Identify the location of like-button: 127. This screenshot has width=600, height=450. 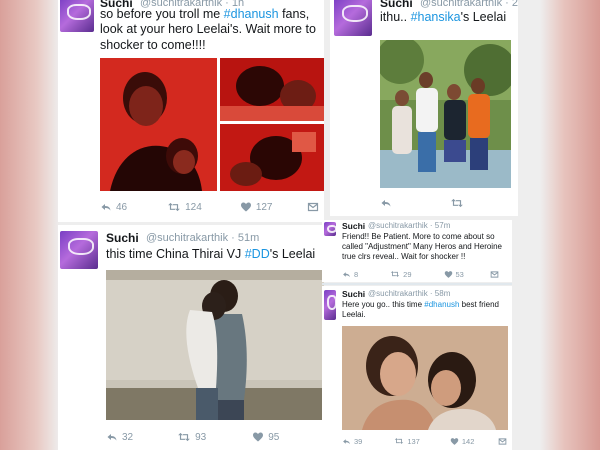
(256, 207).